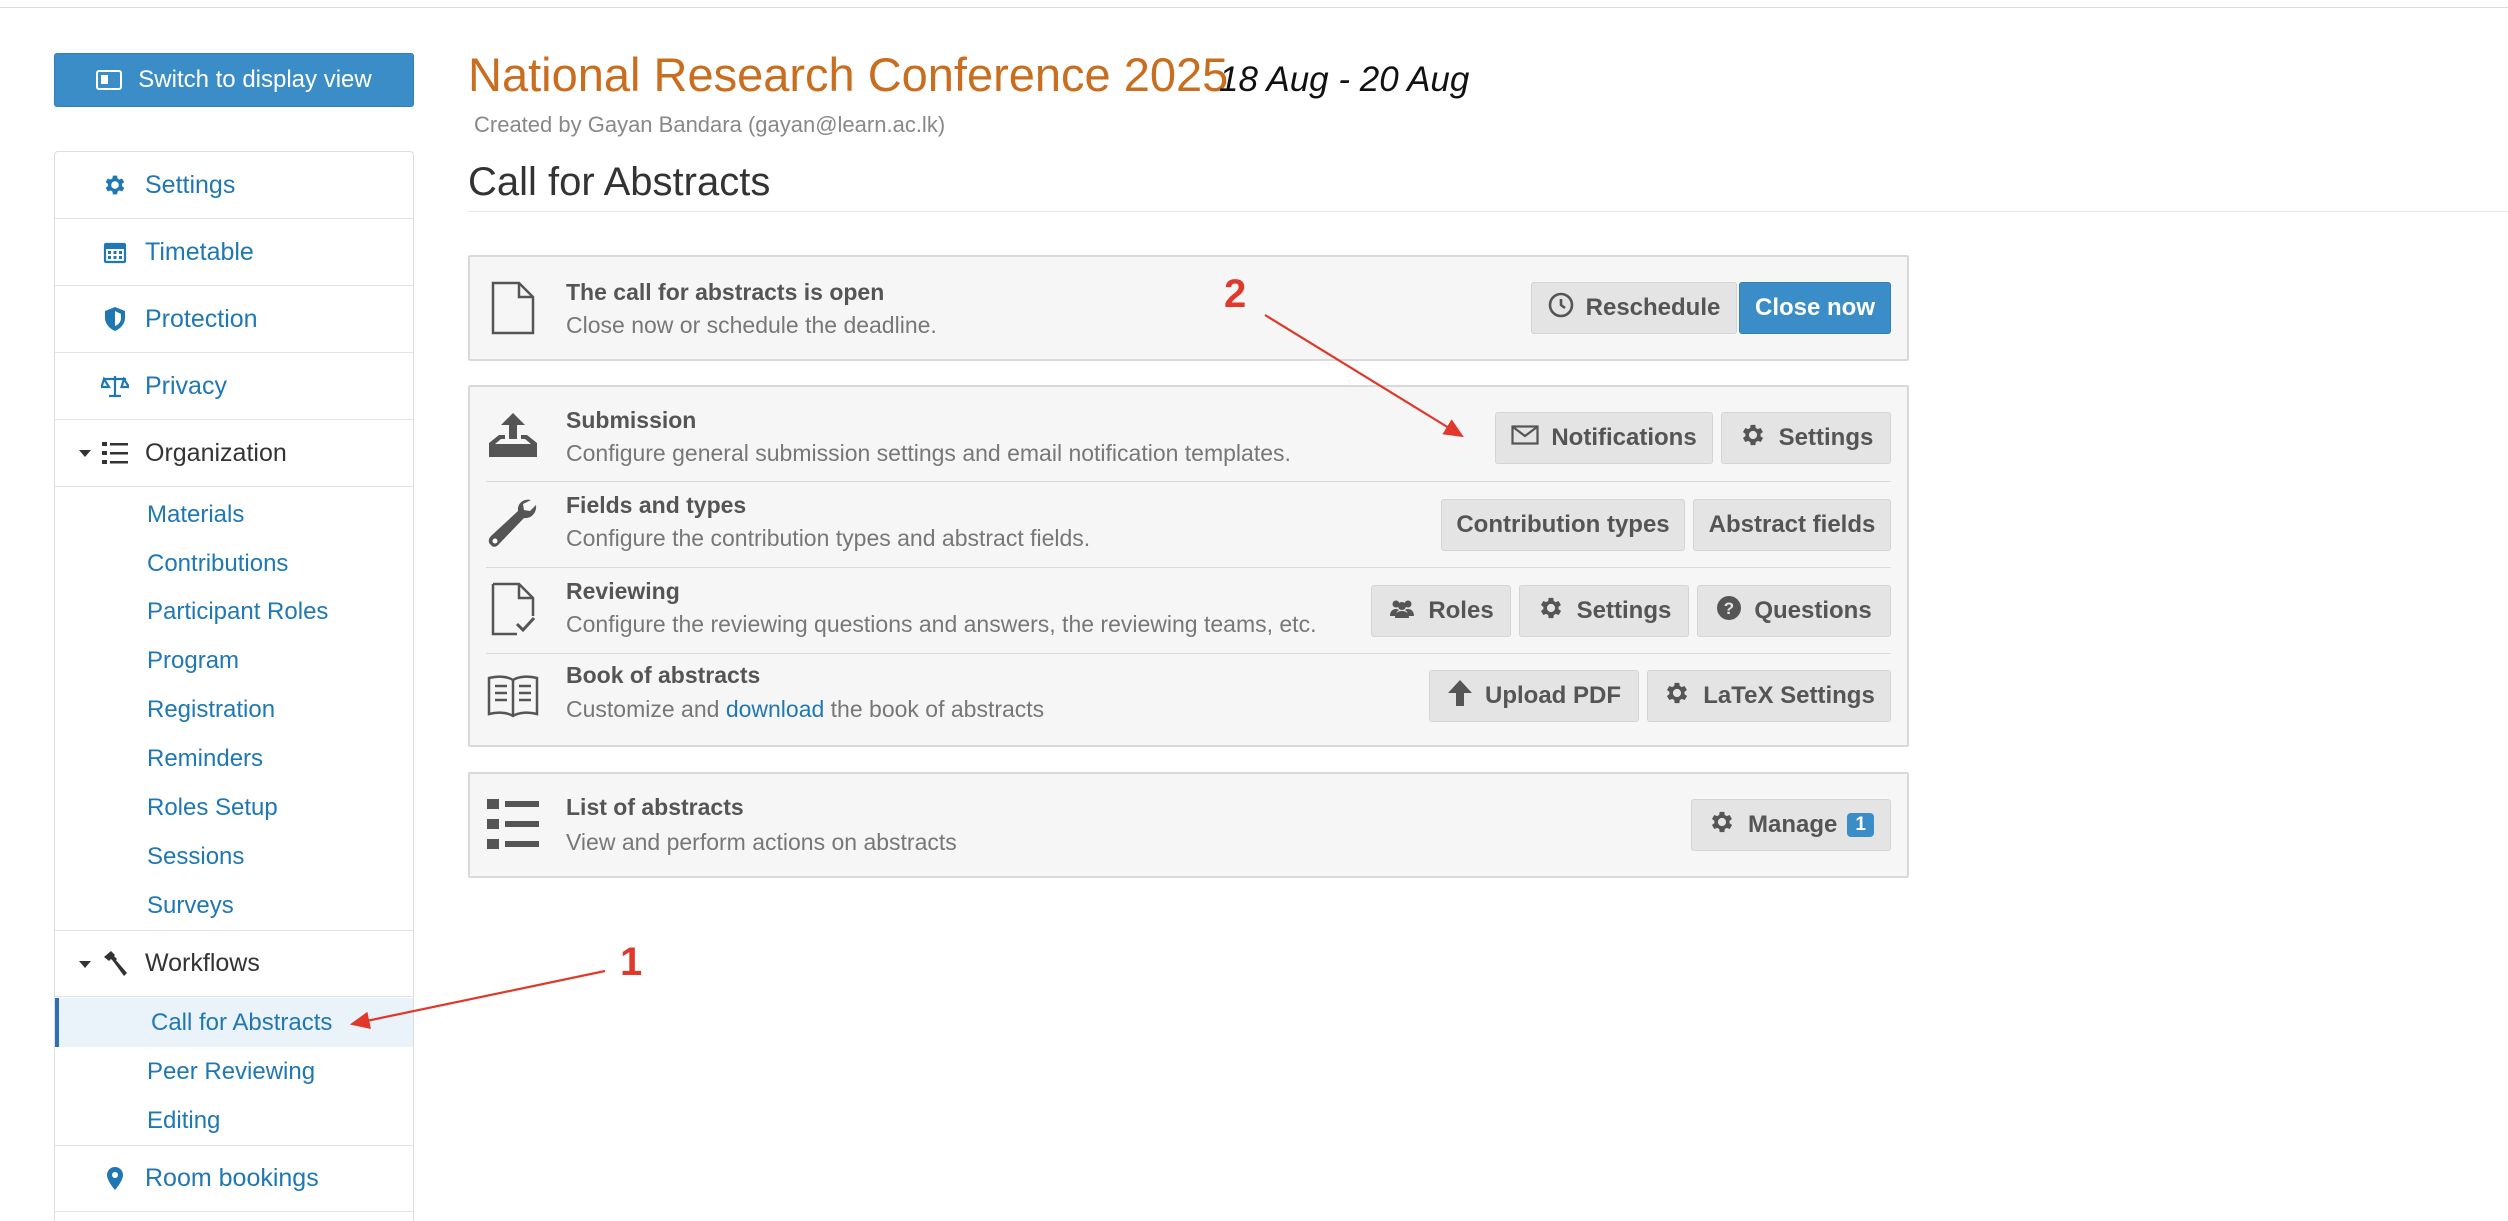 The image size is (2508, 1221). Describe the element at coordinates (1235, 294) in the screenshot. I see `annotation-label-2: 2` at that location.